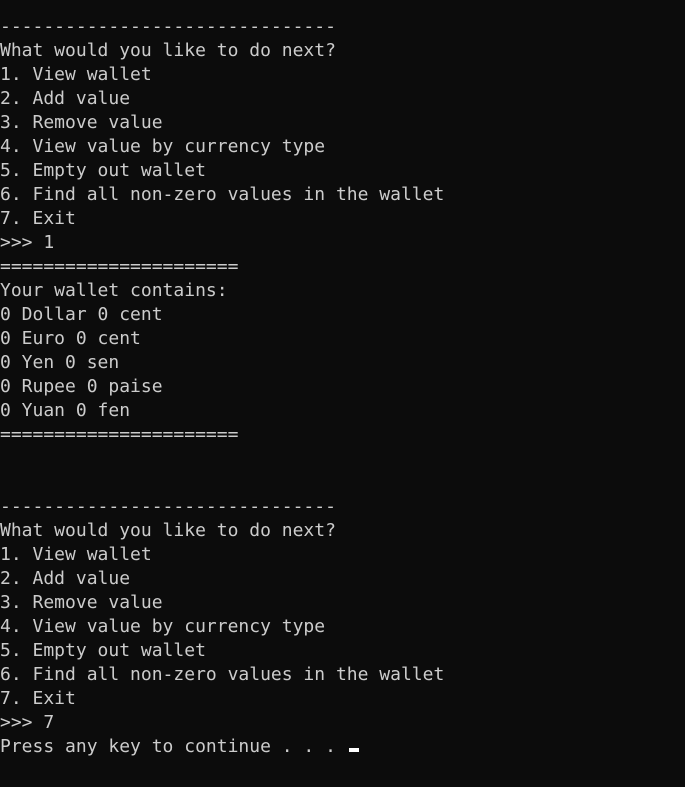  Describe the element at coordinates (173, 746) in the screenshot. I see `press-any-key-text: Press any key to continue . . .` at that location.